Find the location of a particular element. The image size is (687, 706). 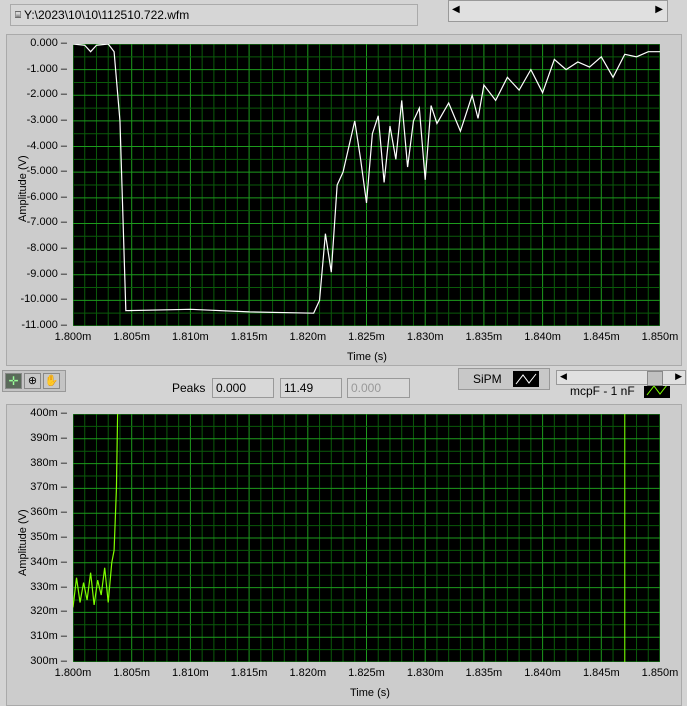

y-tick-label: -11.000 – is located at coordinates (44, 325).